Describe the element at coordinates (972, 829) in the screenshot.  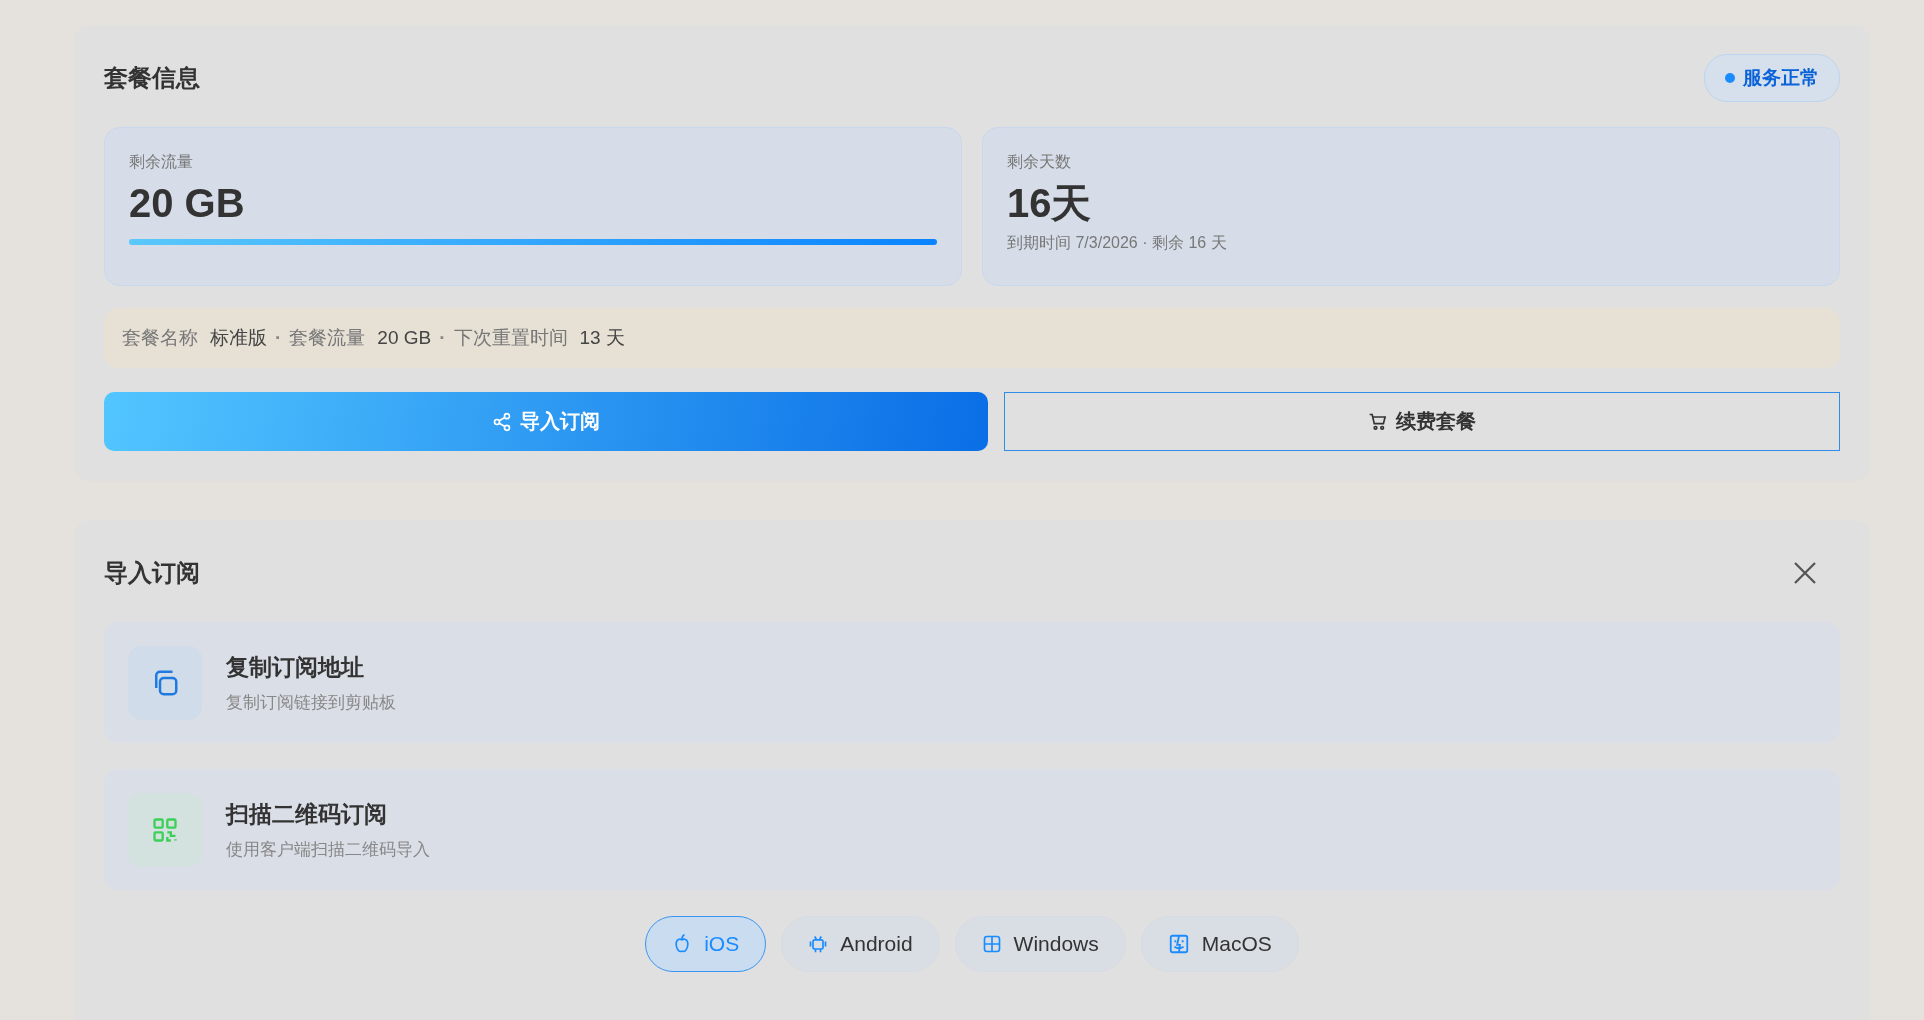
I see `import-option: 扫描二维码订阅 使用客户端扫描二维码导入` at that location.